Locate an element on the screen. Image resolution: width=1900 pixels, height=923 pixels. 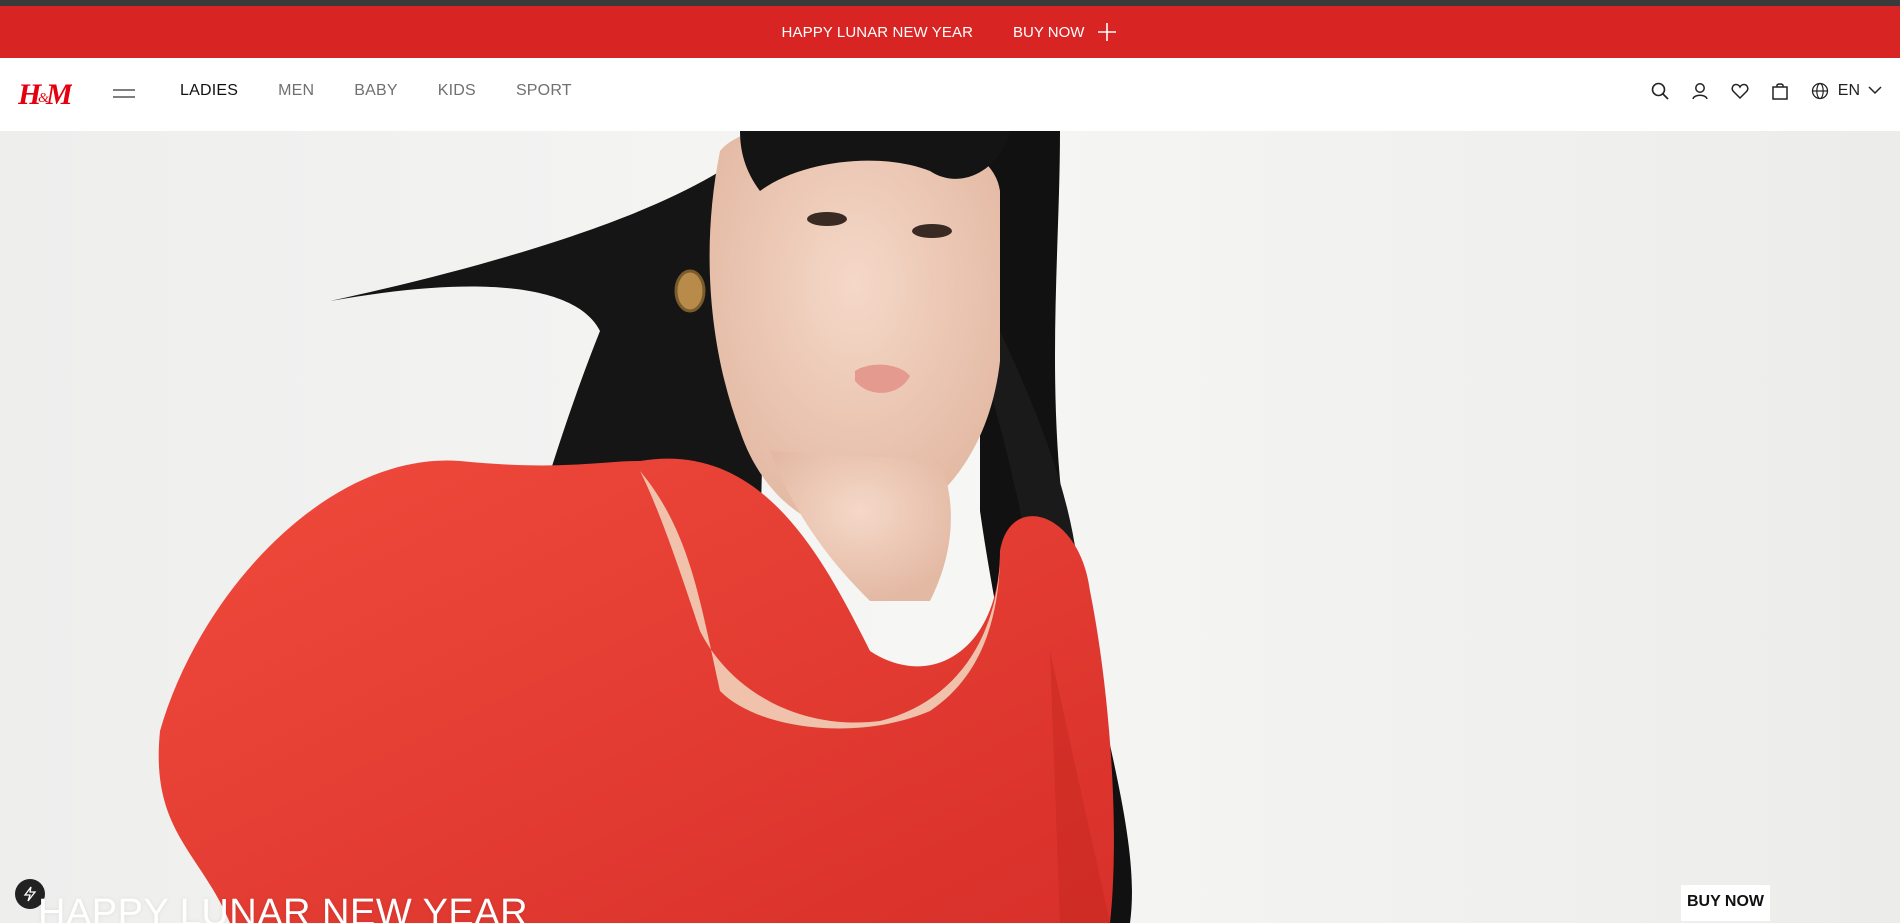
svg-text: M is located at coordinates (58, 94).